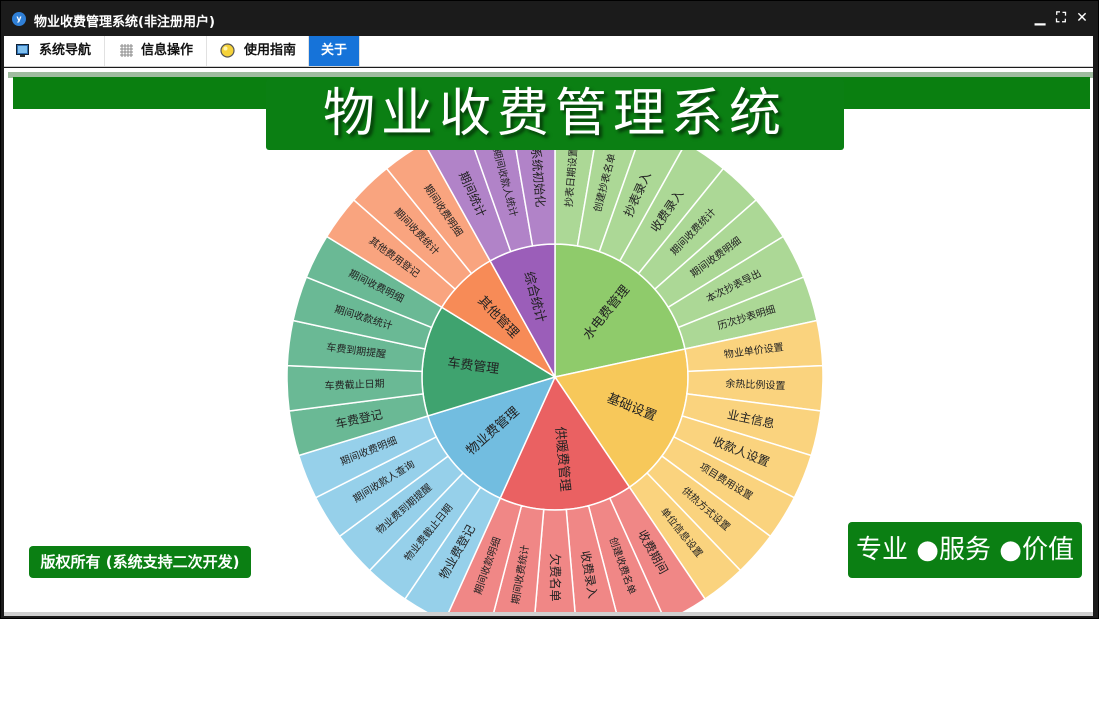 The width and height of the screenshot is (1099, 723). I want to click on tab-system-navigation: 系统导航, so click(54, 51).